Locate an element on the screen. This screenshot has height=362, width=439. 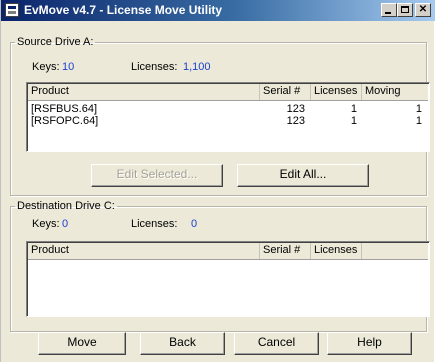
help-button: Help is located at coordinates (369, 343).